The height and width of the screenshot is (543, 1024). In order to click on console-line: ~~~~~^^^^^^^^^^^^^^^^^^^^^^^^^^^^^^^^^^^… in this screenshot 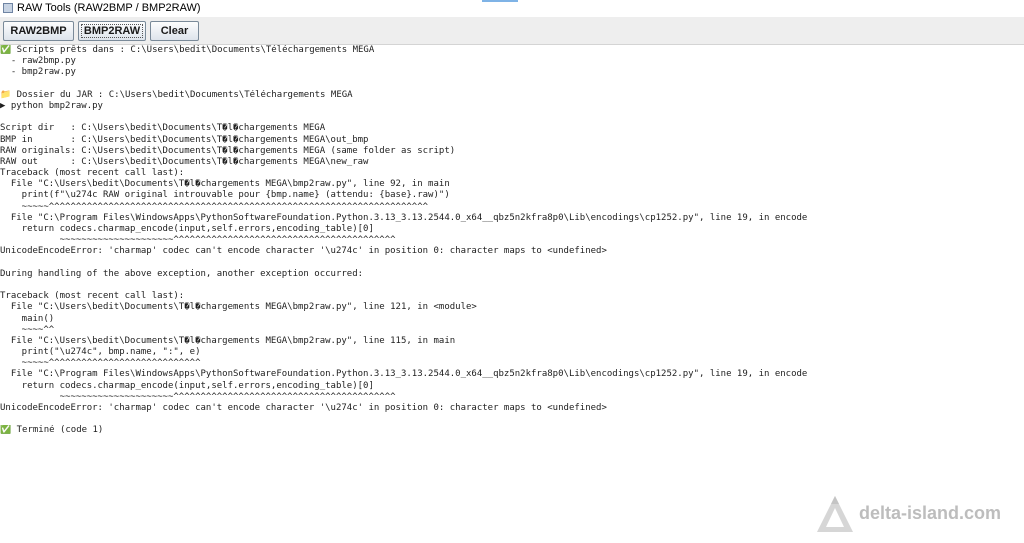, I will do `click(214, 206)`.